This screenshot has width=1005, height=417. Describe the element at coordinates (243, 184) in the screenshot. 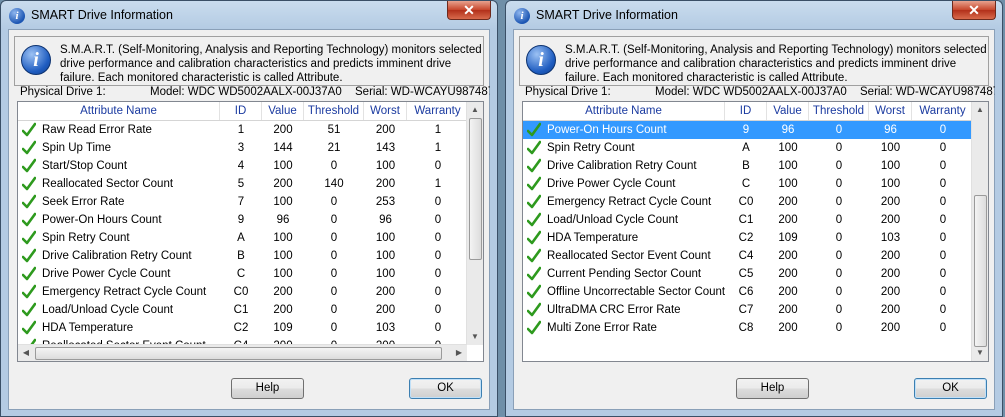

I see `table-row: Reallocated Sector Count 5 200 140 200 1` at that location.